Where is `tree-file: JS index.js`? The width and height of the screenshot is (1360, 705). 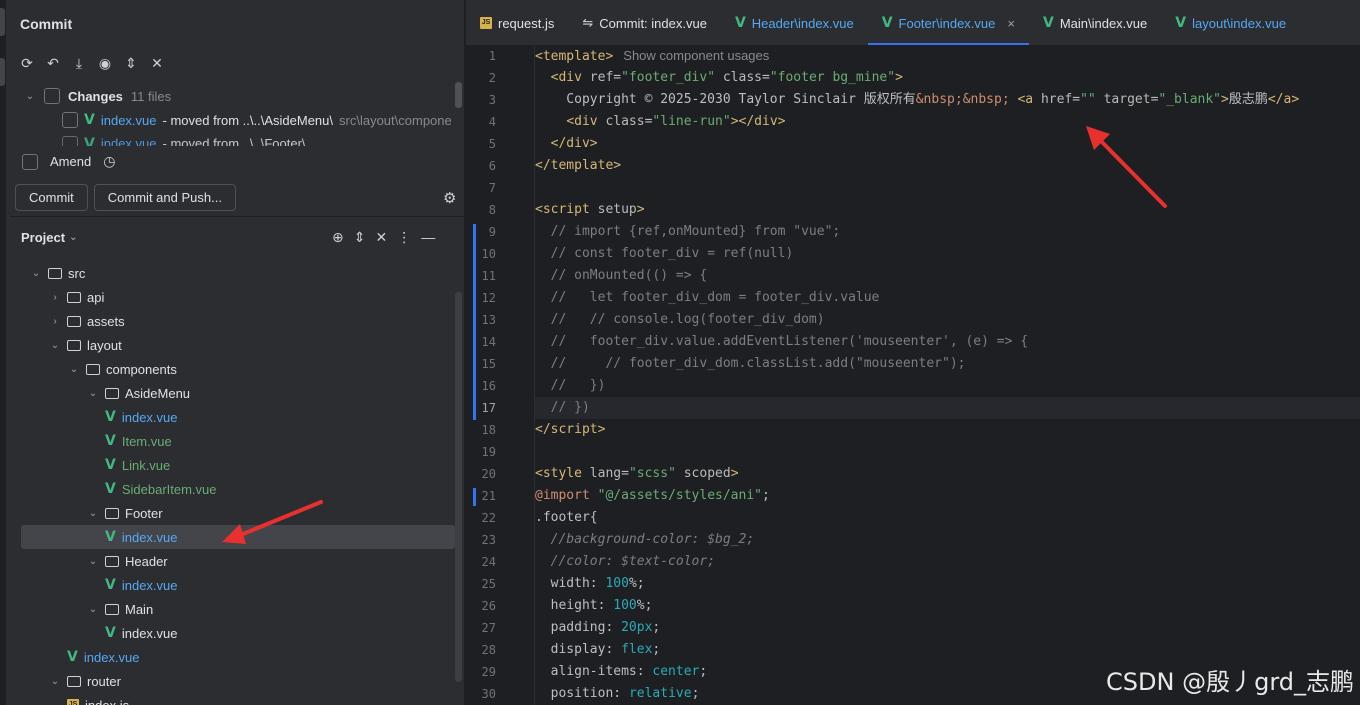
tree-file: JS index.js is located at coordinates (232, 699).